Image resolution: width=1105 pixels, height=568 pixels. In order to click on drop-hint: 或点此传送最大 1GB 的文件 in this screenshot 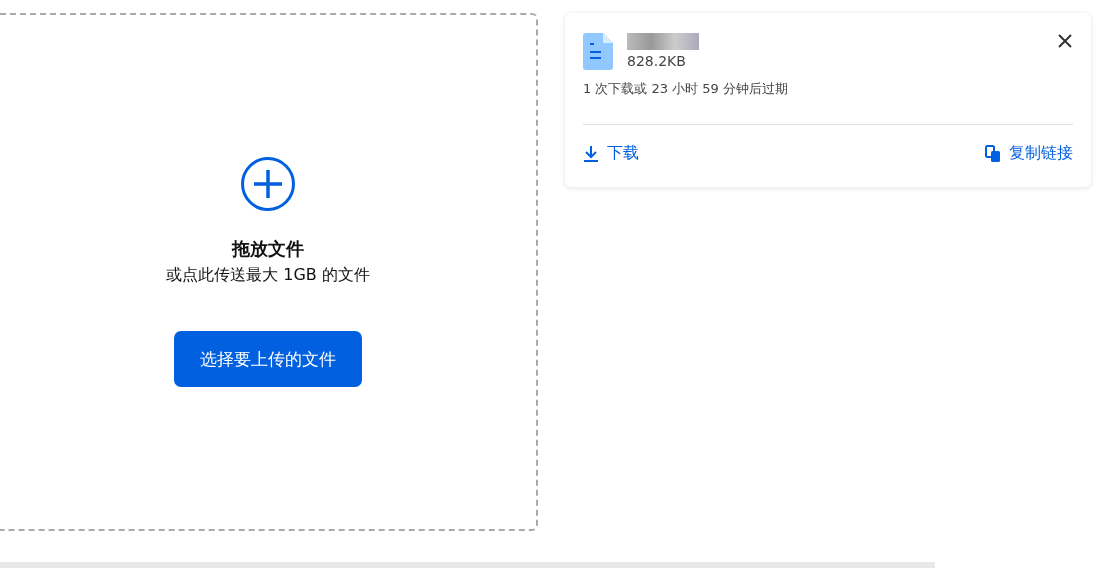, I will do `click(268, 275)`.